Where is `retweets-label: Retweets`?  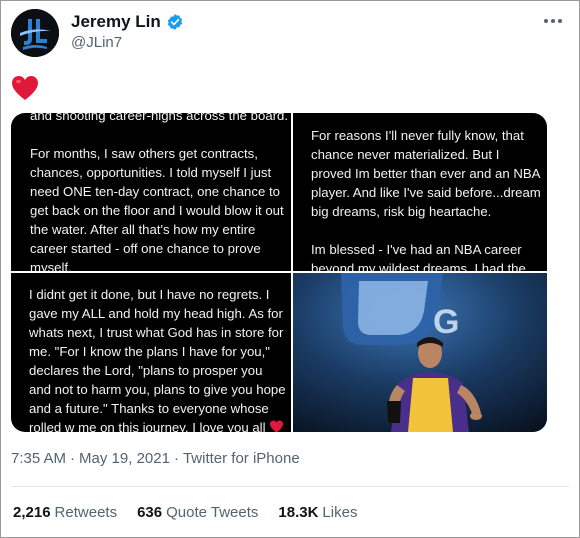
retweets-label: Retweets is located at coordinates (86, 512).